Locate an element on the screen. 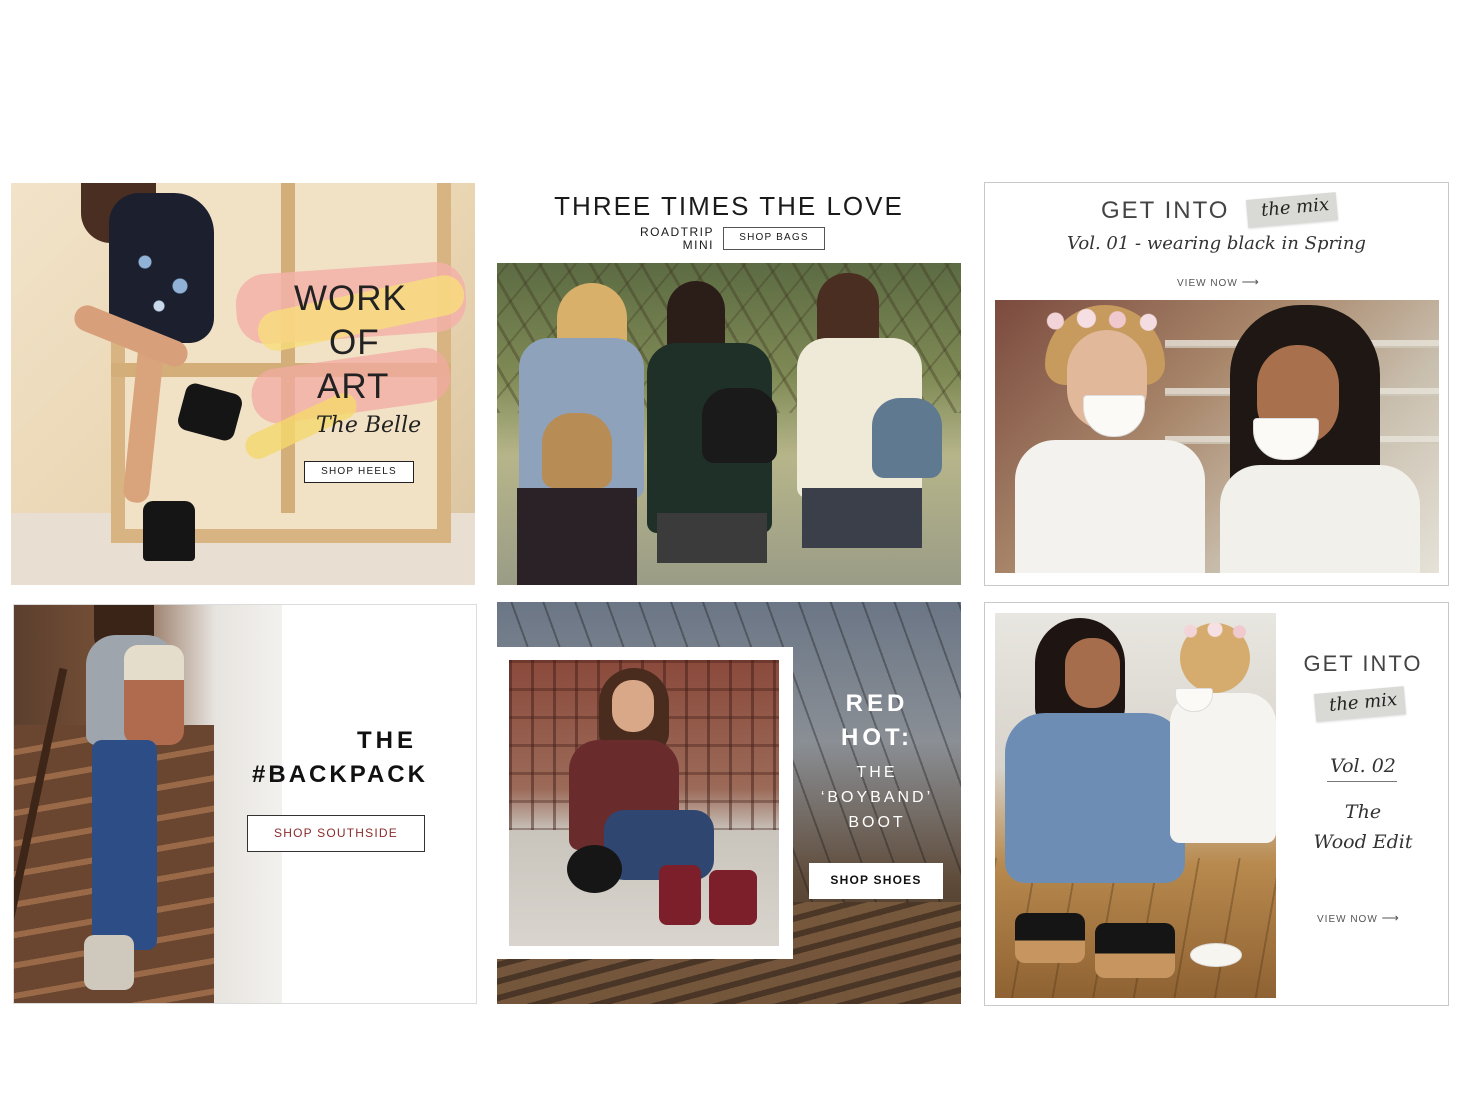 The width and height of the screenshot is (1463, 1120). tea-cups-photo is located at coordinates (1217, 436).